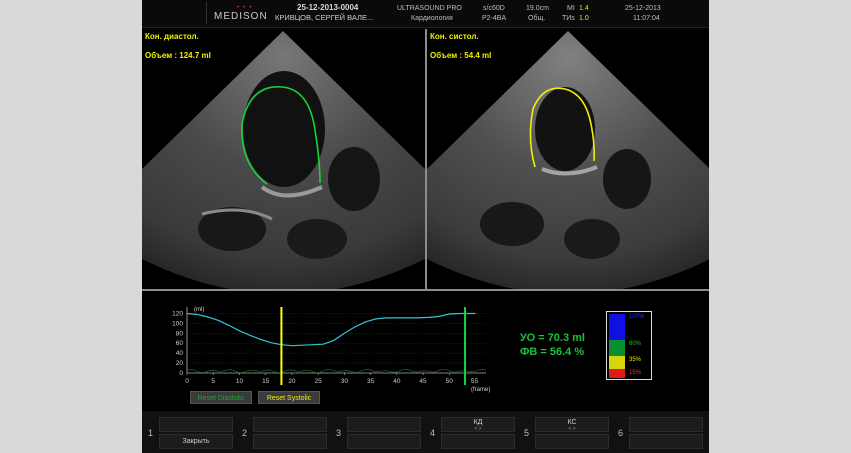 This screenshot has width=851, height=453. Describe the element at coordinates (454, 36) in the screenshot. I see `systole-title: Кон. систол.` at that location.